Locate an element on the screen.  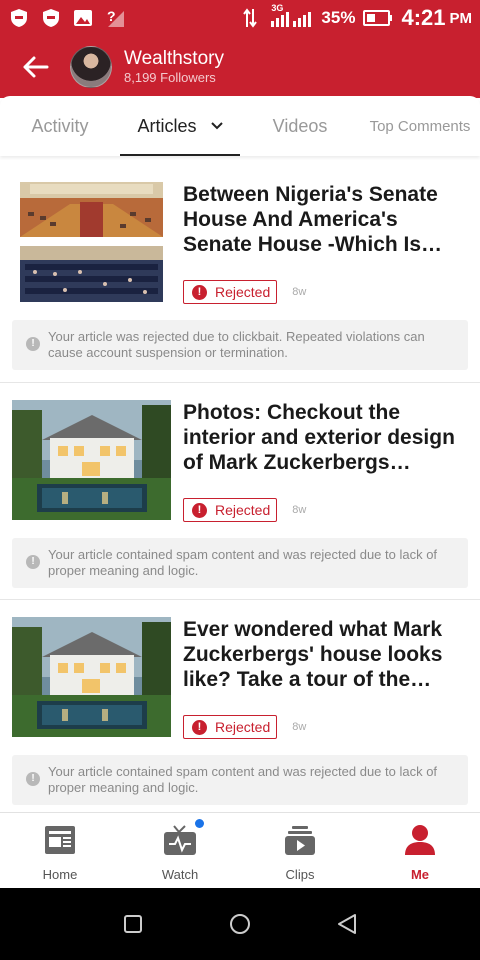
nav-label: Watch is located at coordinates (180, 874).